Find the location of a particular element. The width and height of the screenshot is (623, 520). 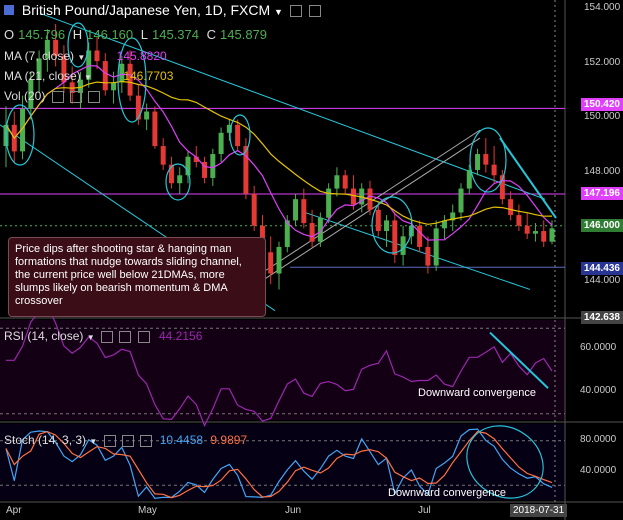

chart-title-row: British Pound/Japanese Yen, 1D, FXCM ▼ is located at coordinates (162, 10).